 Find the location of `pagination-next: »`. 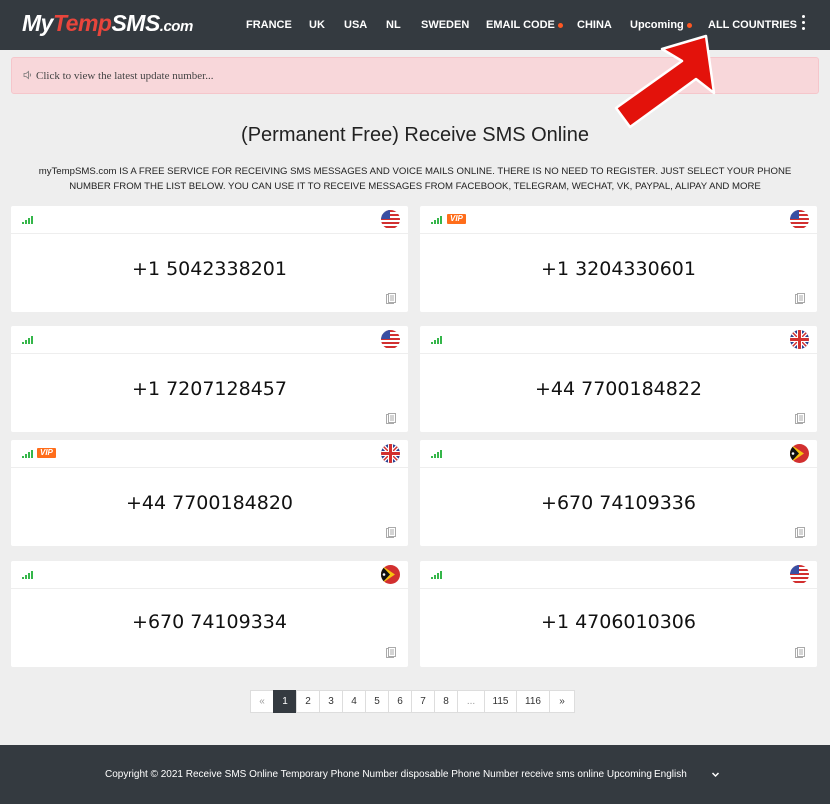

pagination-next: » is located at coordinates (562, 701).